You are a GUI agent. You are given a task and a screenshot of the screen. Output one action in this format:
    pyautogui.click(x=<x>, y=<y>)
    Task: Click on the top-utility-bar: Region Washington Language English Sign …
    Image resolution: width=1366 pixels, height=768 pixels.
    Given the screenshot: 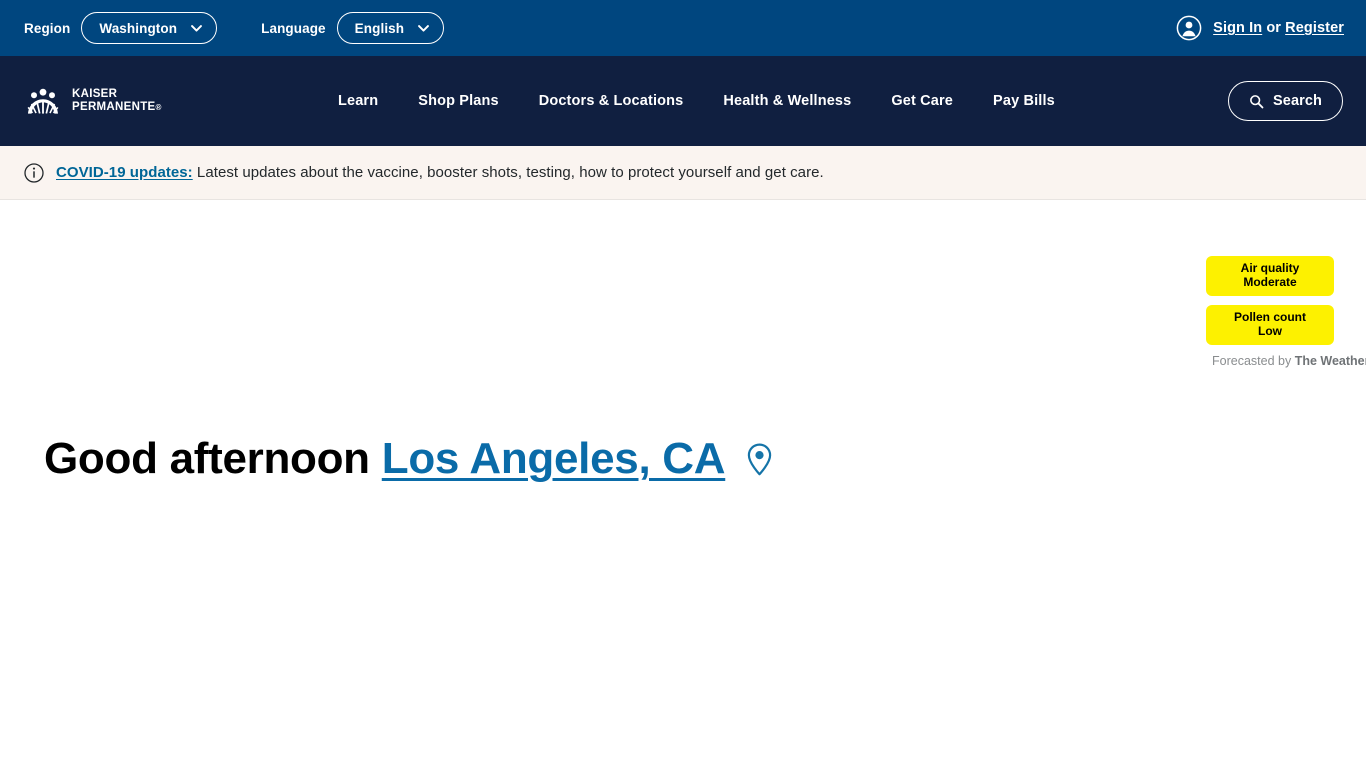 What is the action you would take?
    pyautogui.click(x=683, y=28)
    